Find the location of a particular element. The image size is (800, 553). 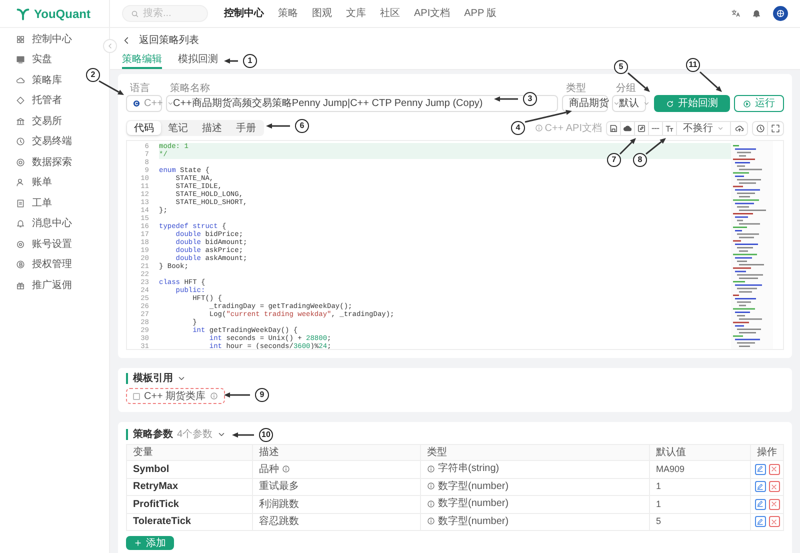

section-title: 策略参数 is located at coordinates (149, 434).